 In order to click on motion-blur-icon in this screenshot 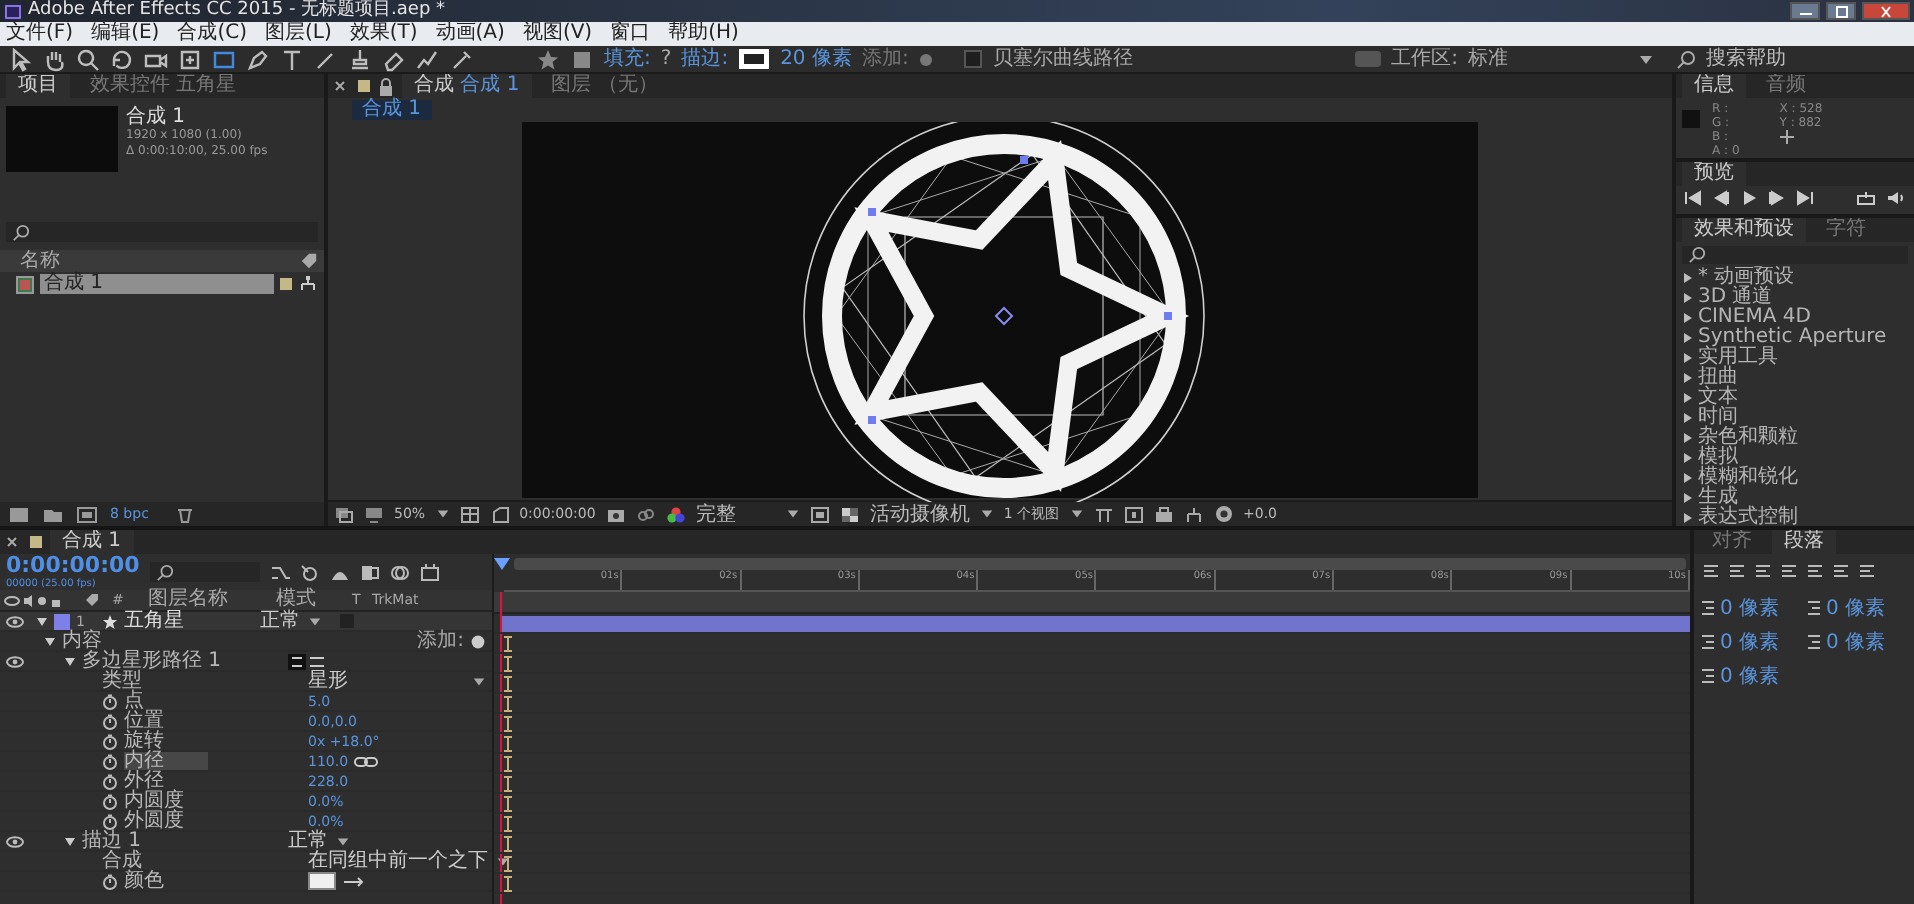, I will do `click(399, 572)`.